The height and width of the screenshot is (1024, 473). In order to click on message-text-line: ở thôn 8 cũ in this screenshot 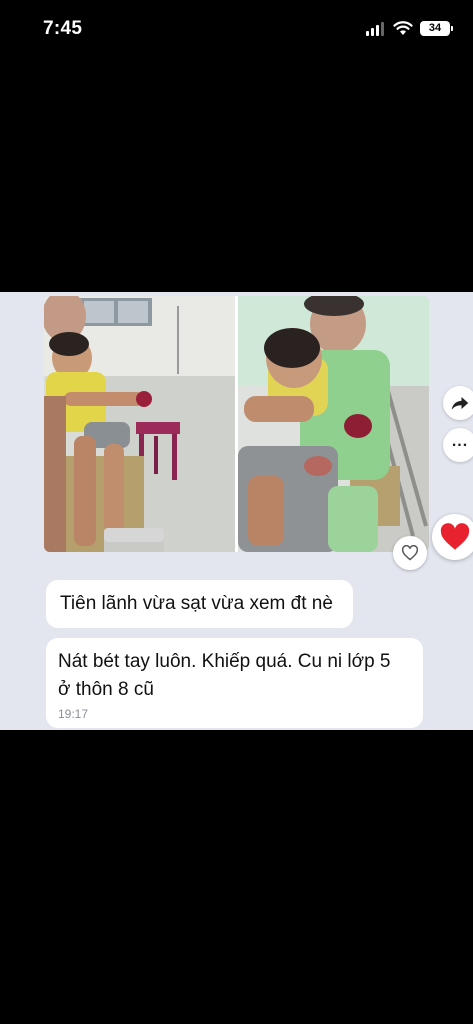, I will do `click(106, 689)`.